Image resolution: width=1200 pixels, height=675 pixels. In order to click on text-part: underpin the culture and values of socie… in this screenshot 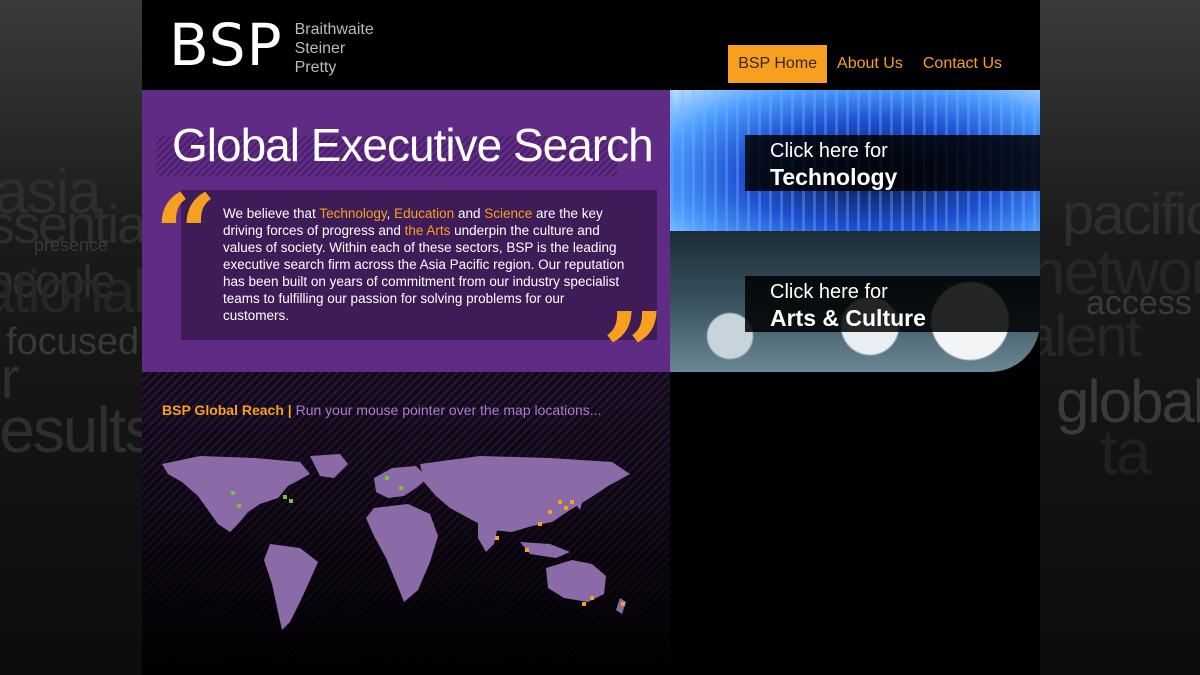, I will do `click(424, 273)`.